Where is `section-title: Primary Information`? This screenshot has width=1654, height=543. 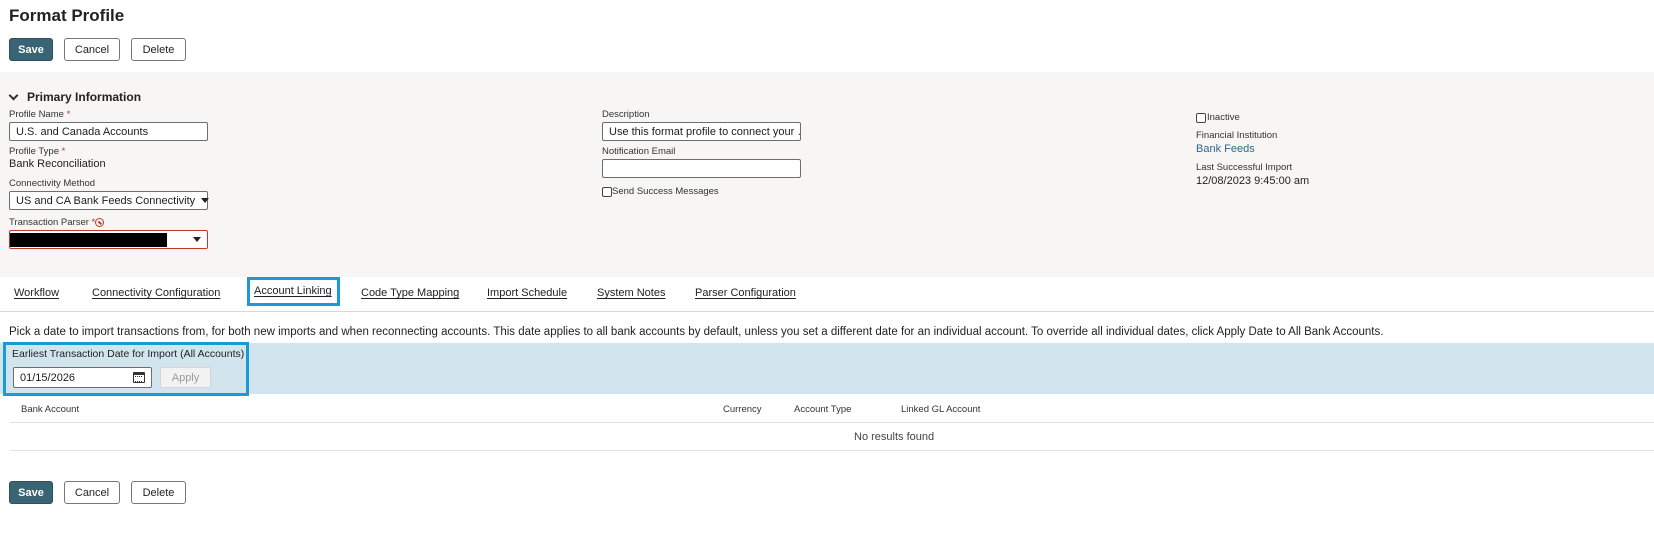 section-title: Primary Information is located at coordinates (84, 97).